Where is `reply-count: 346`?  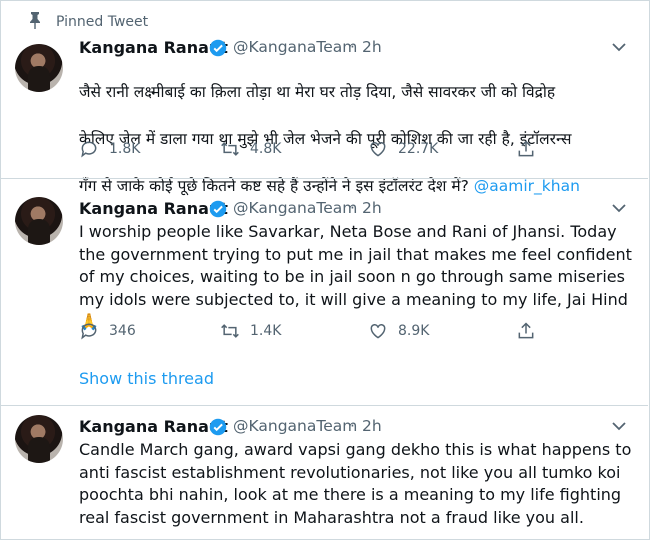 reply-count: 346 is located at coordinates (122, 331).